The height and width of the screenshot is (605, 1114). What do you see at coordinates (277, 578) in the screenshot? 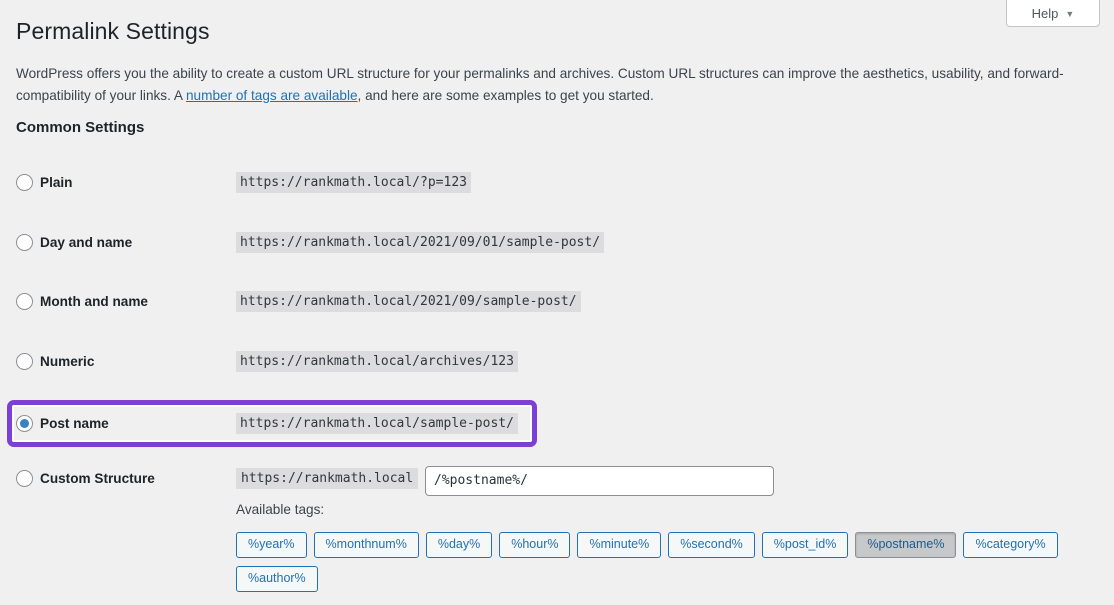
I see `tag-button-author: %author%` at bounding box center [277, 578].